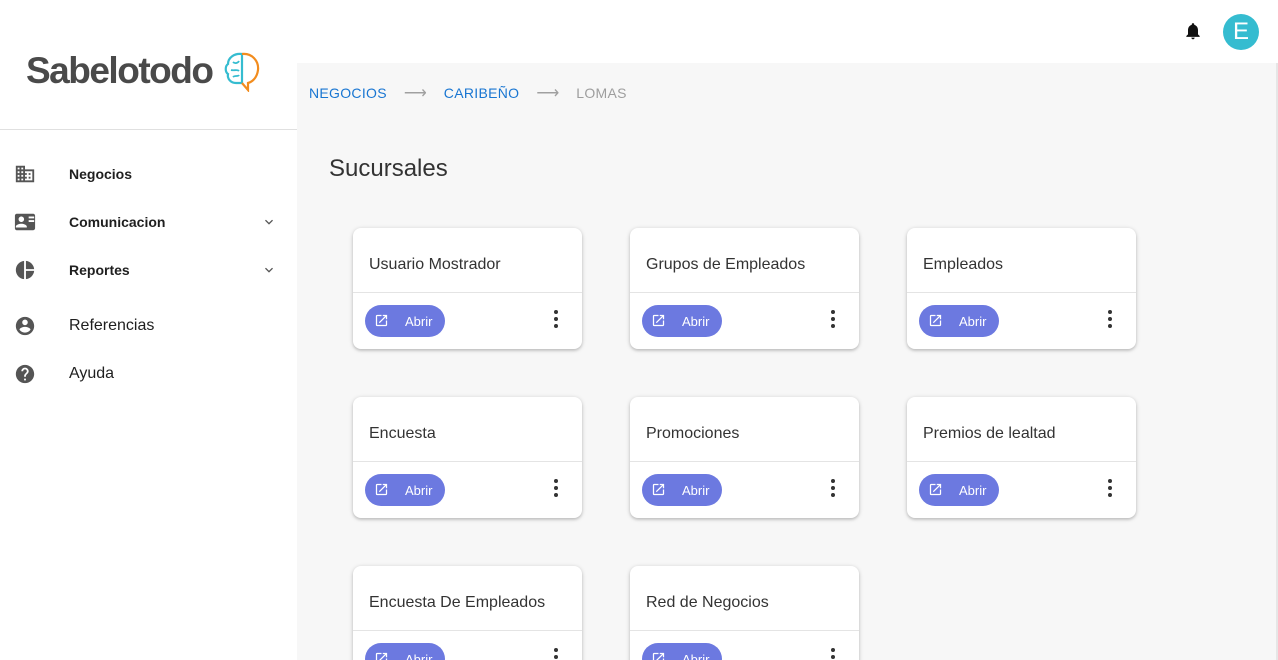 The image size is (1278, 660). I want to click on card-title: Encuesta De Empleados, so click(457, 602).